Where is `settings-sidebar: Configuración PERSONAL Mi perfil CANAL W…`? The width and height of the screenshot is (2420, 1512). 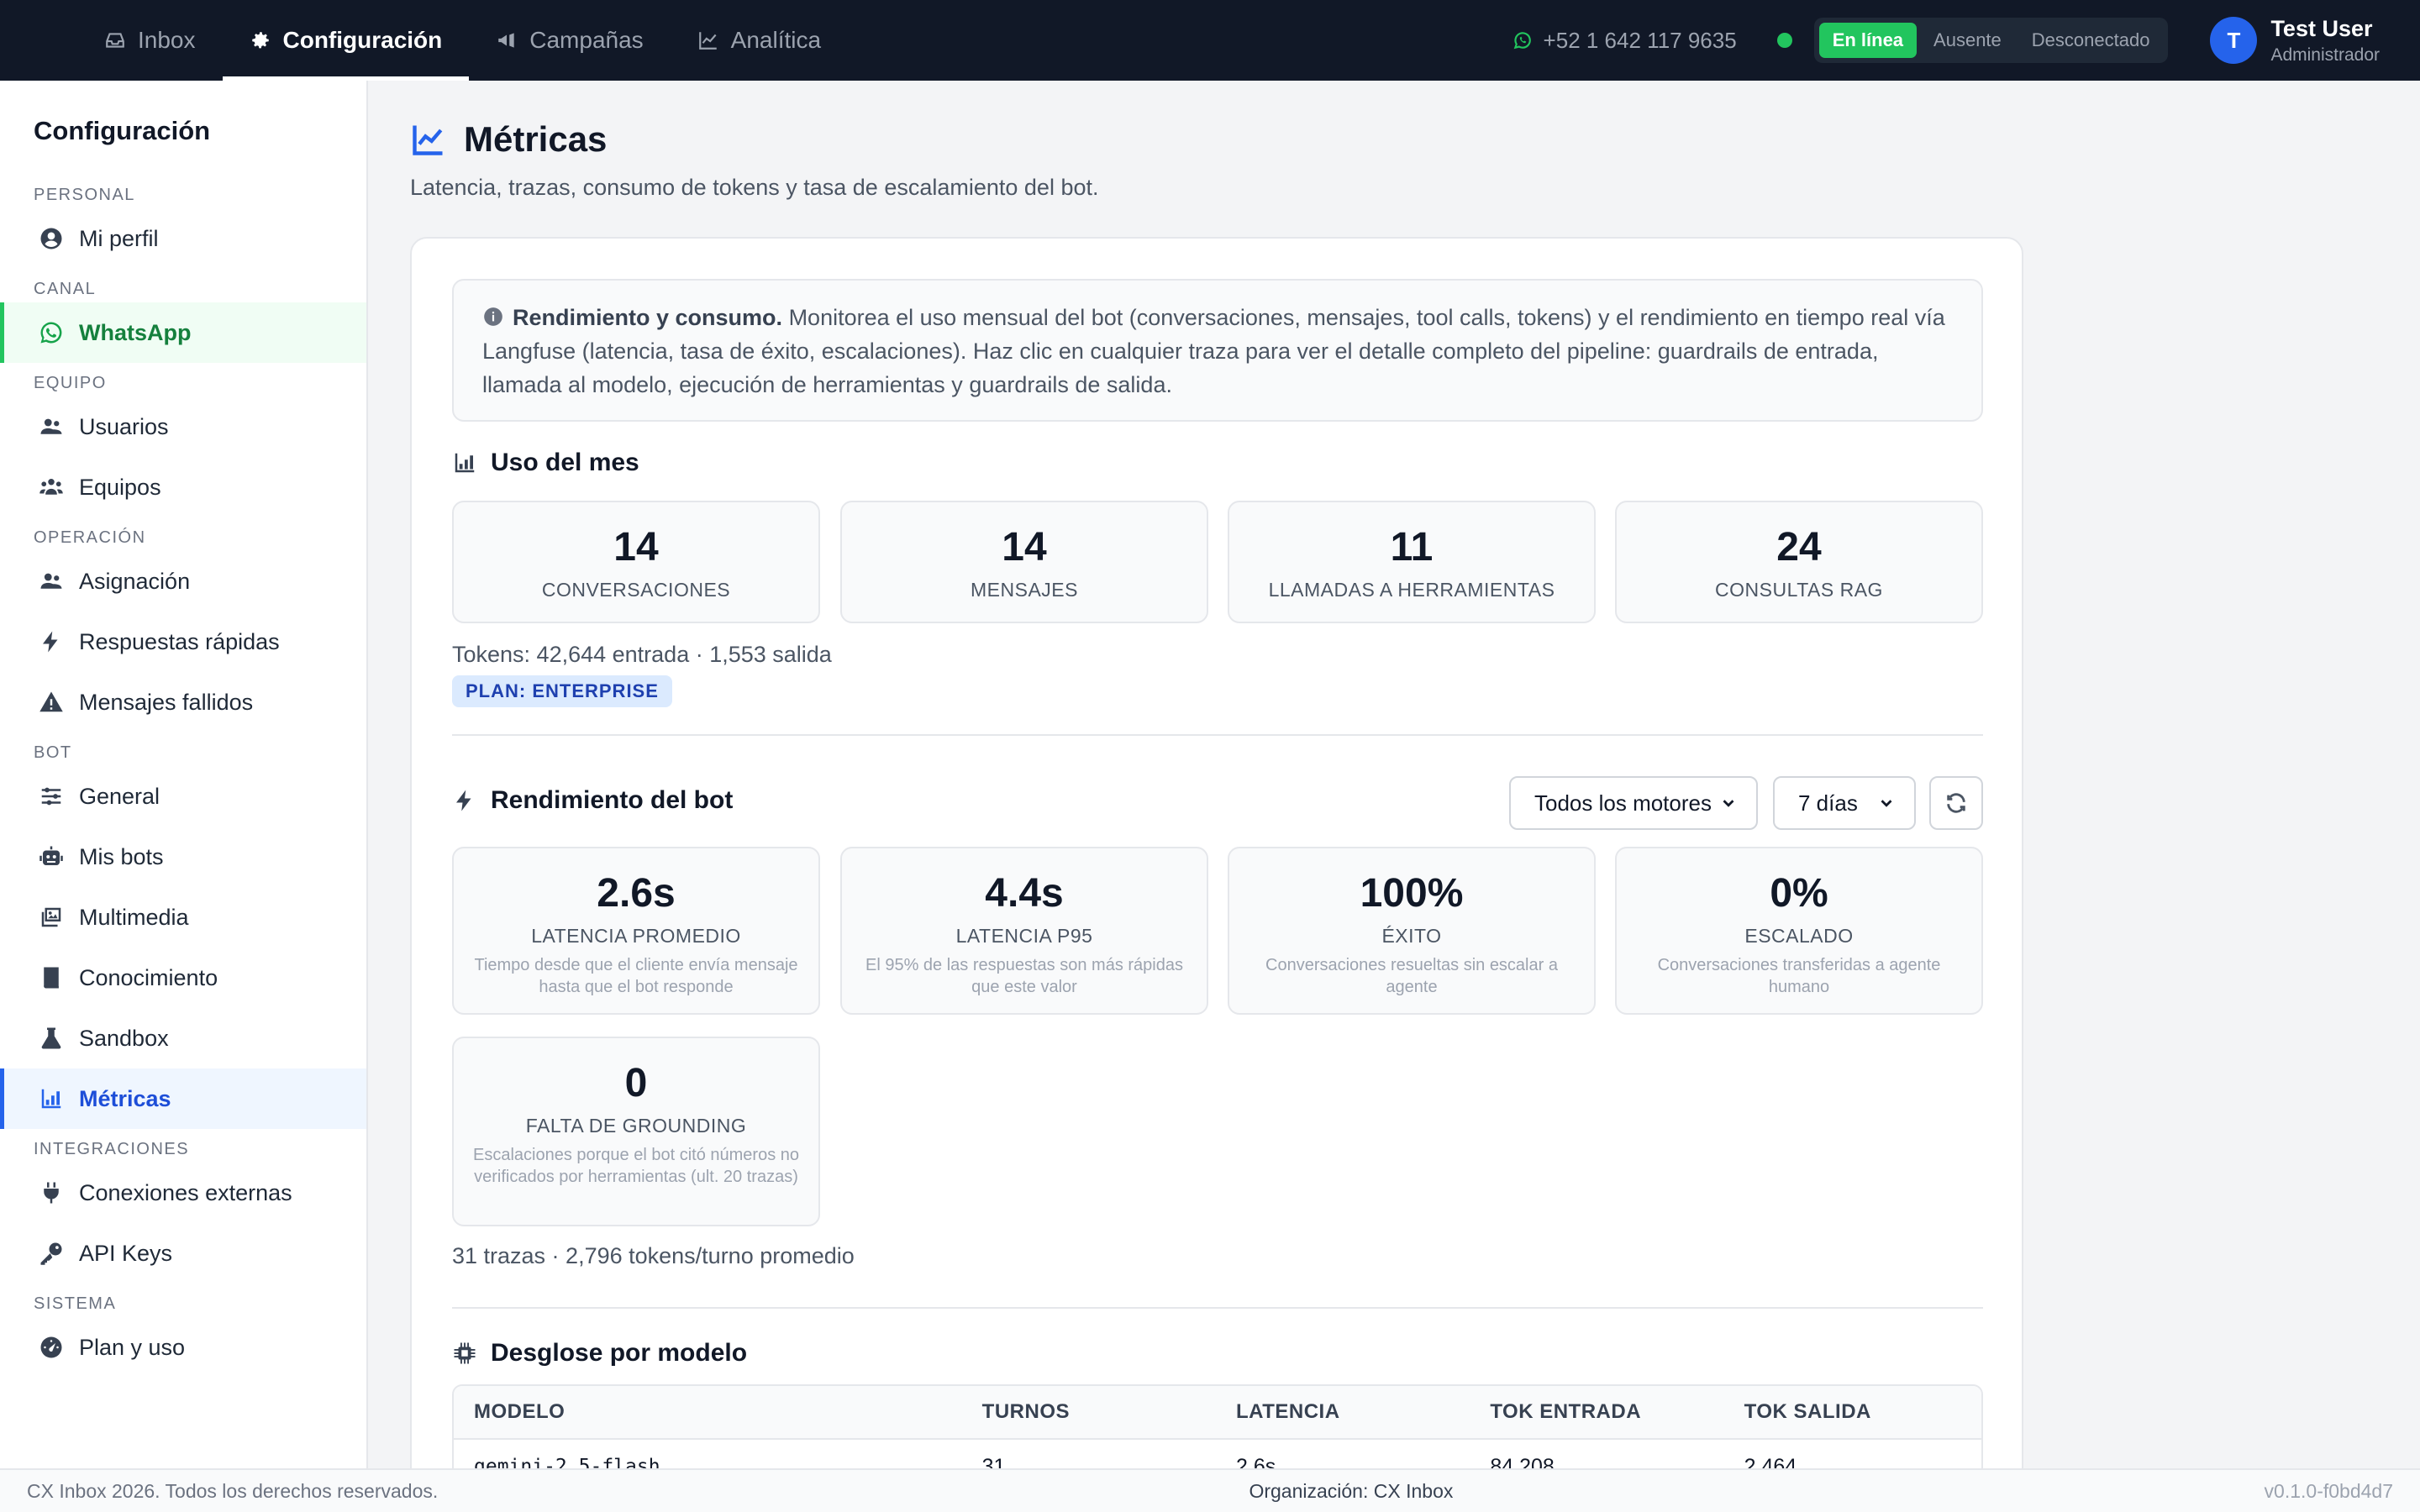 settings-sidebar: Configuración PERSONAL Mi perfil CANAL W… is located at coordinates (184, 774).